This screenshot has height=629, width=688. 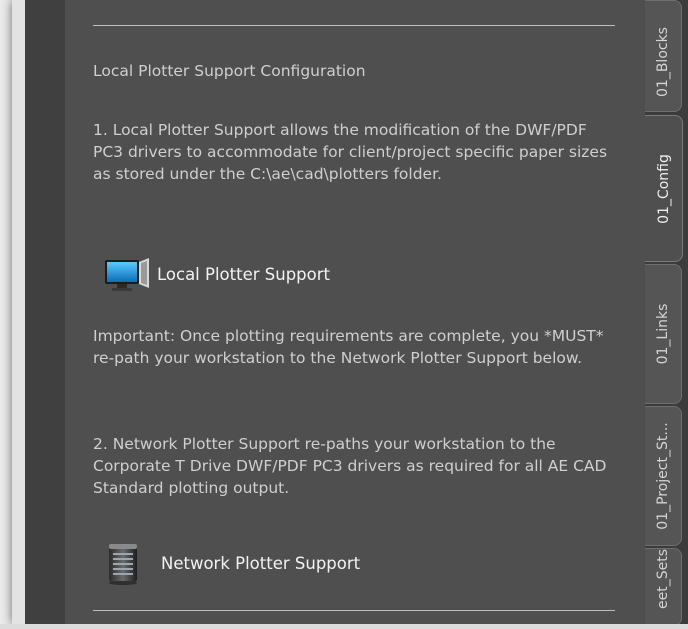 I want to click on tab-label: 01_Links, so click(x=663, y=334).